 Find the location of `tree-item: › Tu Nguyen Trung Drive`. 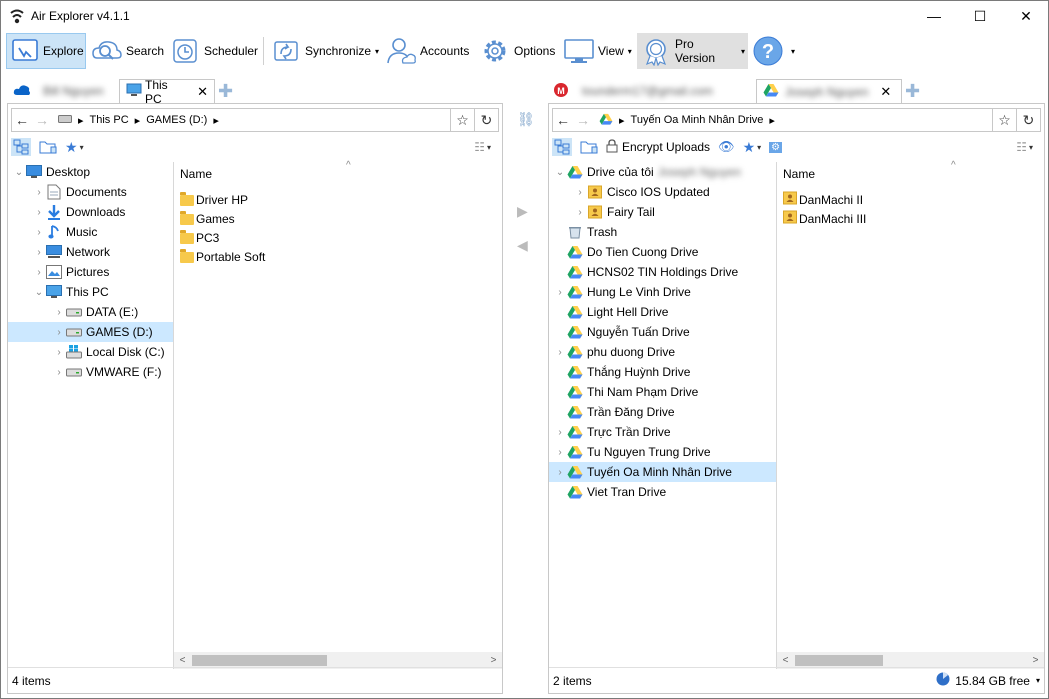

tree-item: › Tu Nguyen Trung Drive is located at coordinates (662, 452).